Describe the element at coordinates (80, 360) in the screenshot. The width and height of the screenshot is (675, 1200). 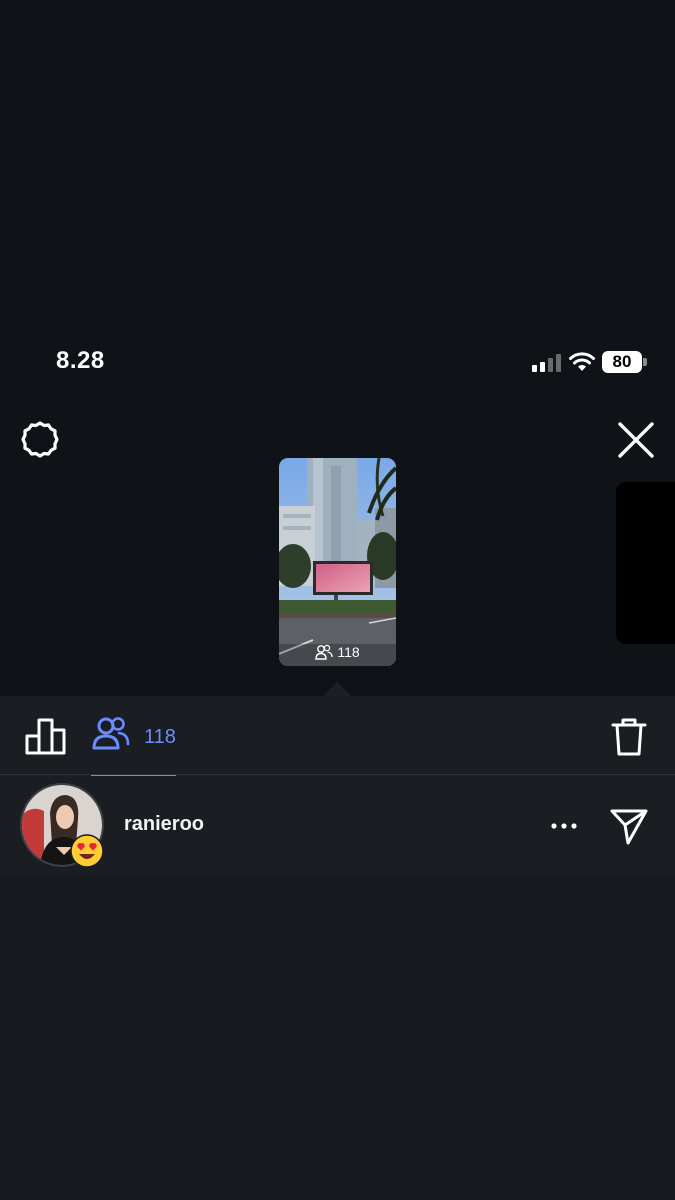
I see `status-time: 8.28` at that location.